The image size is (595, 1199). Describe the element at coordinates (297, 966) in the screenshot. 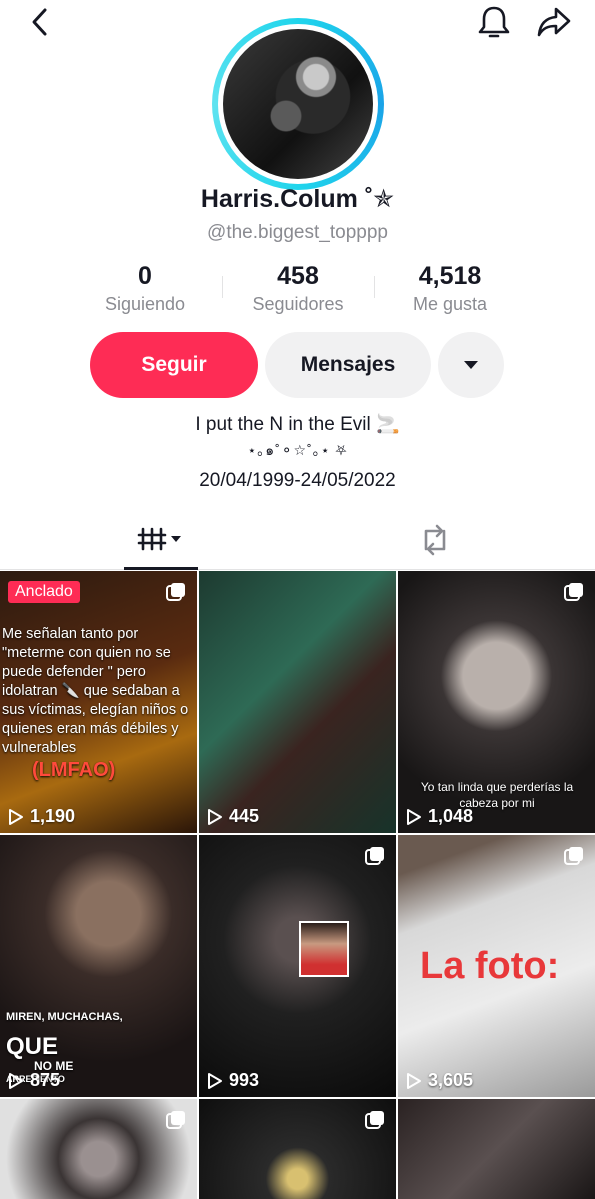

I see `video-thumbnail: 993` at that location.